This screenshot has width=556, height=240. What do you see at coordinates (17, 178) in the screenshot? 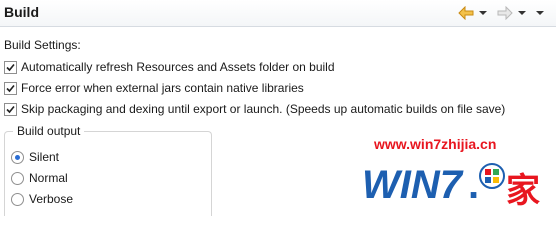
I see `normal-radio` at bounding box center [17, 178].